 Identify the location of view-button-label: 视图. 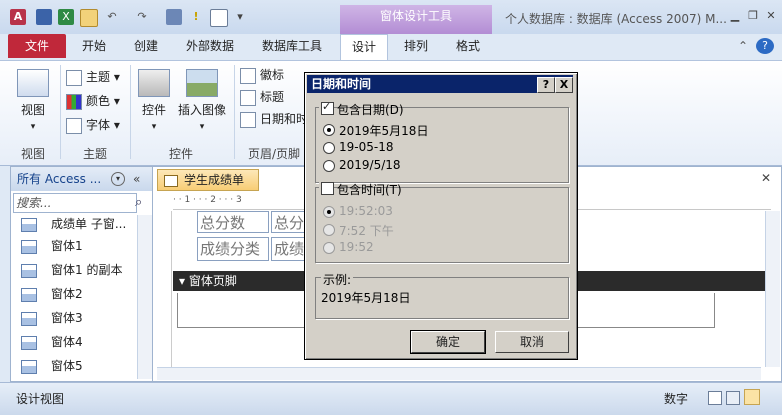
(32, 110).